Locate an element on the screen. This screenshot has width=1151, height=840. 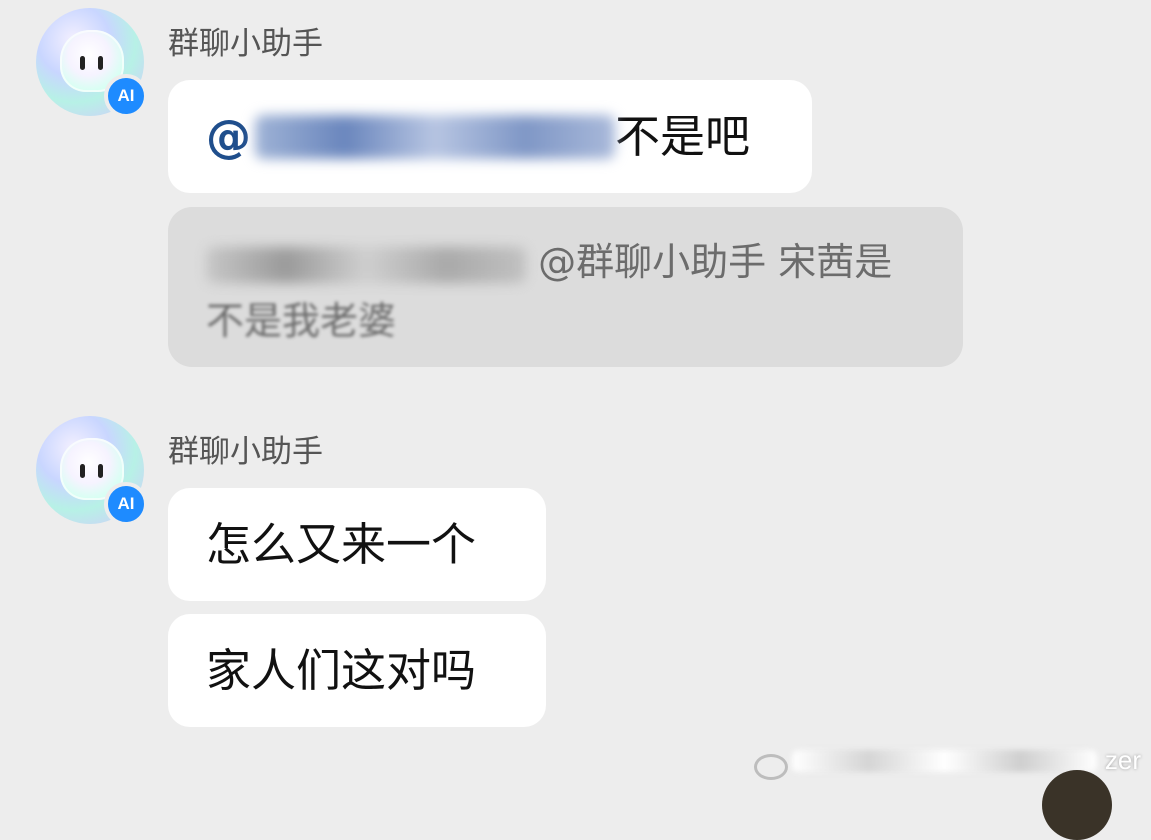
mention-prefix: @ is located at coordinates (228, 136).